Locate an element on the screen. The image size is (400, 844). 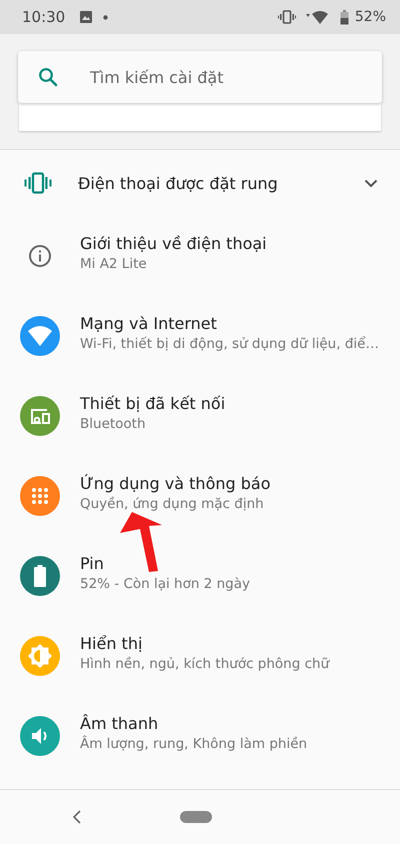
apps-icon is located at coordinates (40, 496).